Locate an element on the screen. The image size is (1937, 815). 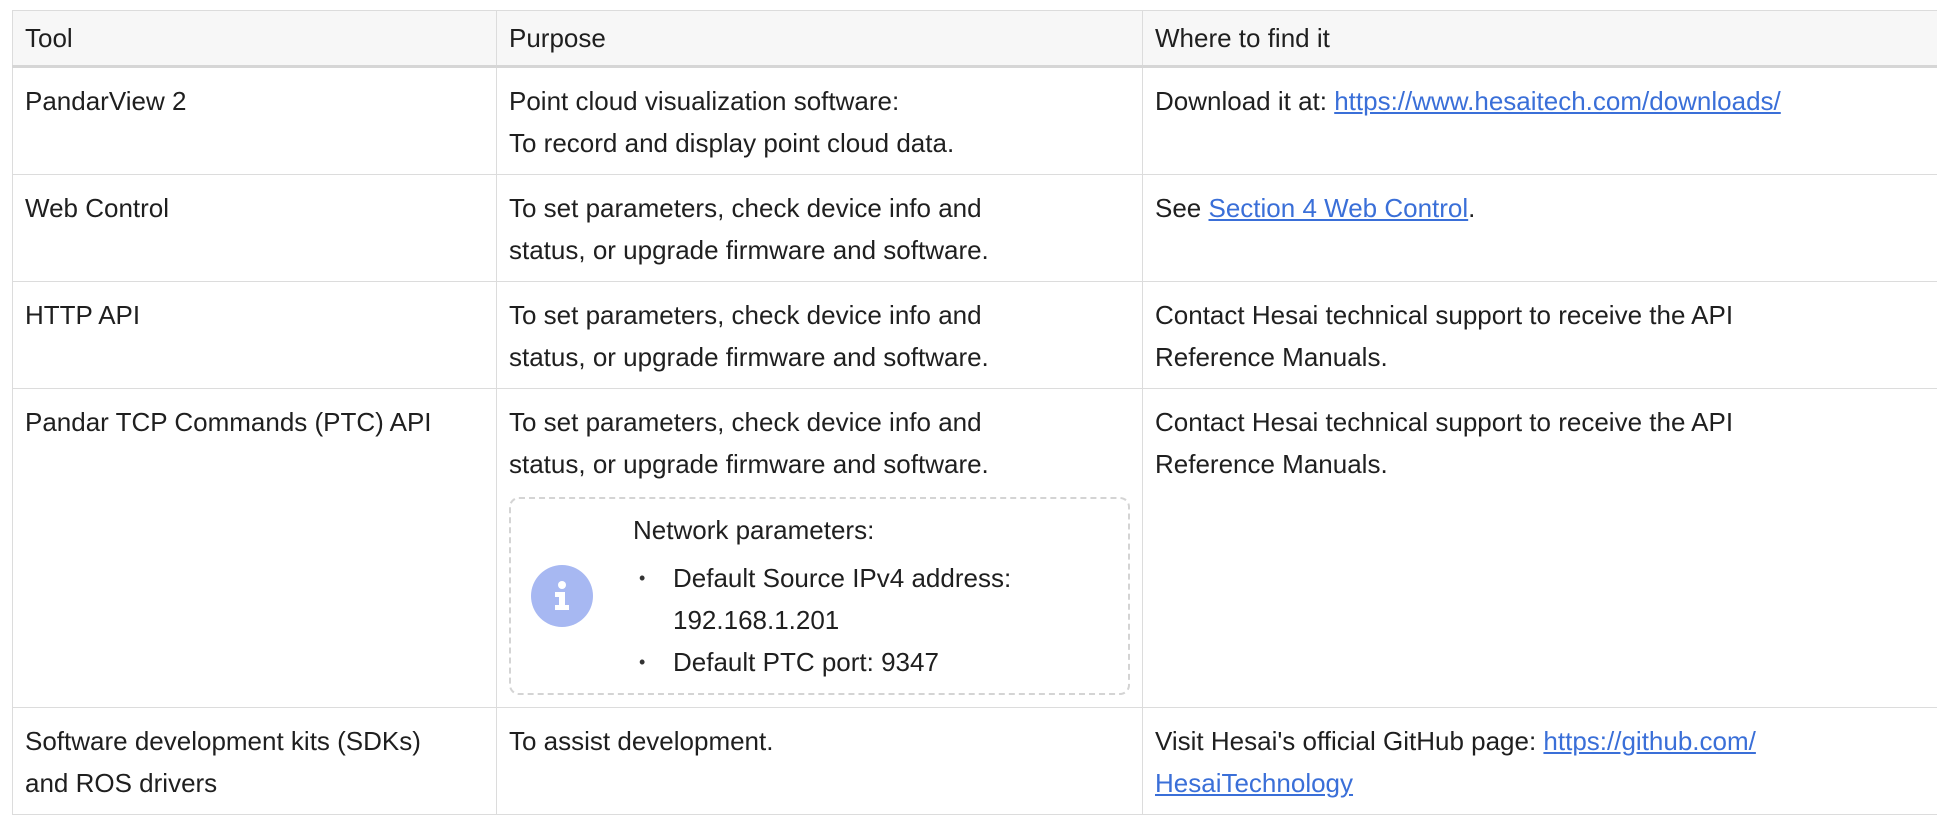
list-item-line: Default Source IPv4 address: is located at coordinates (893, 578).